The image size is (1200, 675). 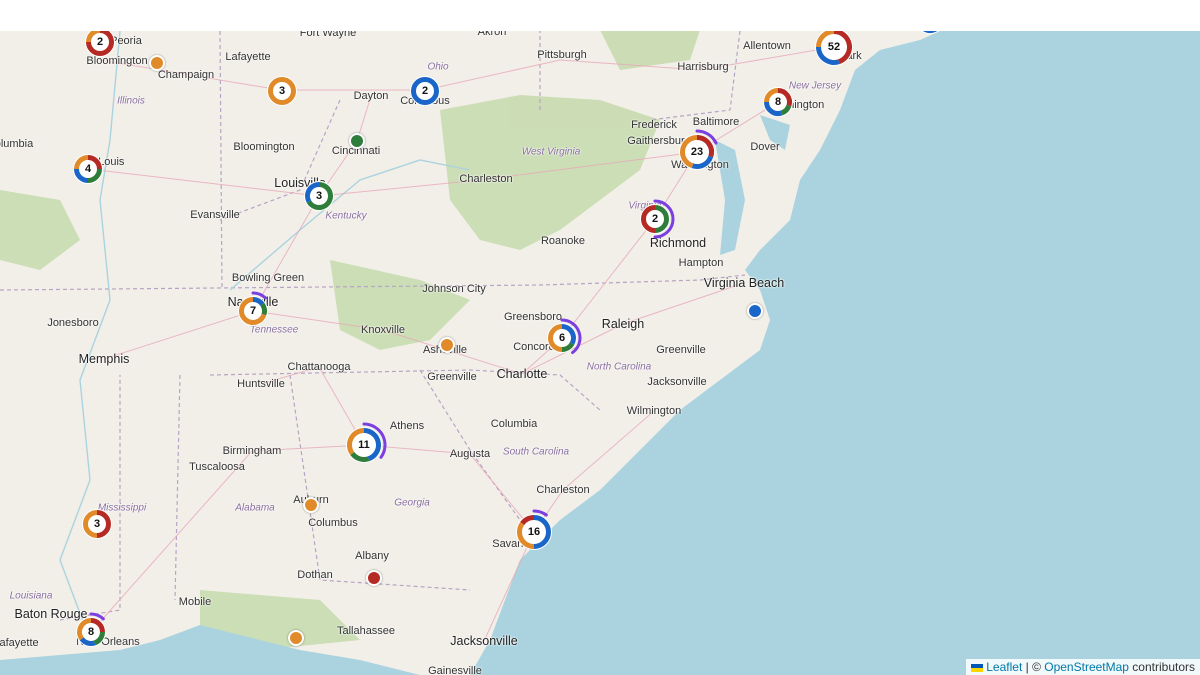 I want to click on place-label: Alabama, so click(x=255, y=508).